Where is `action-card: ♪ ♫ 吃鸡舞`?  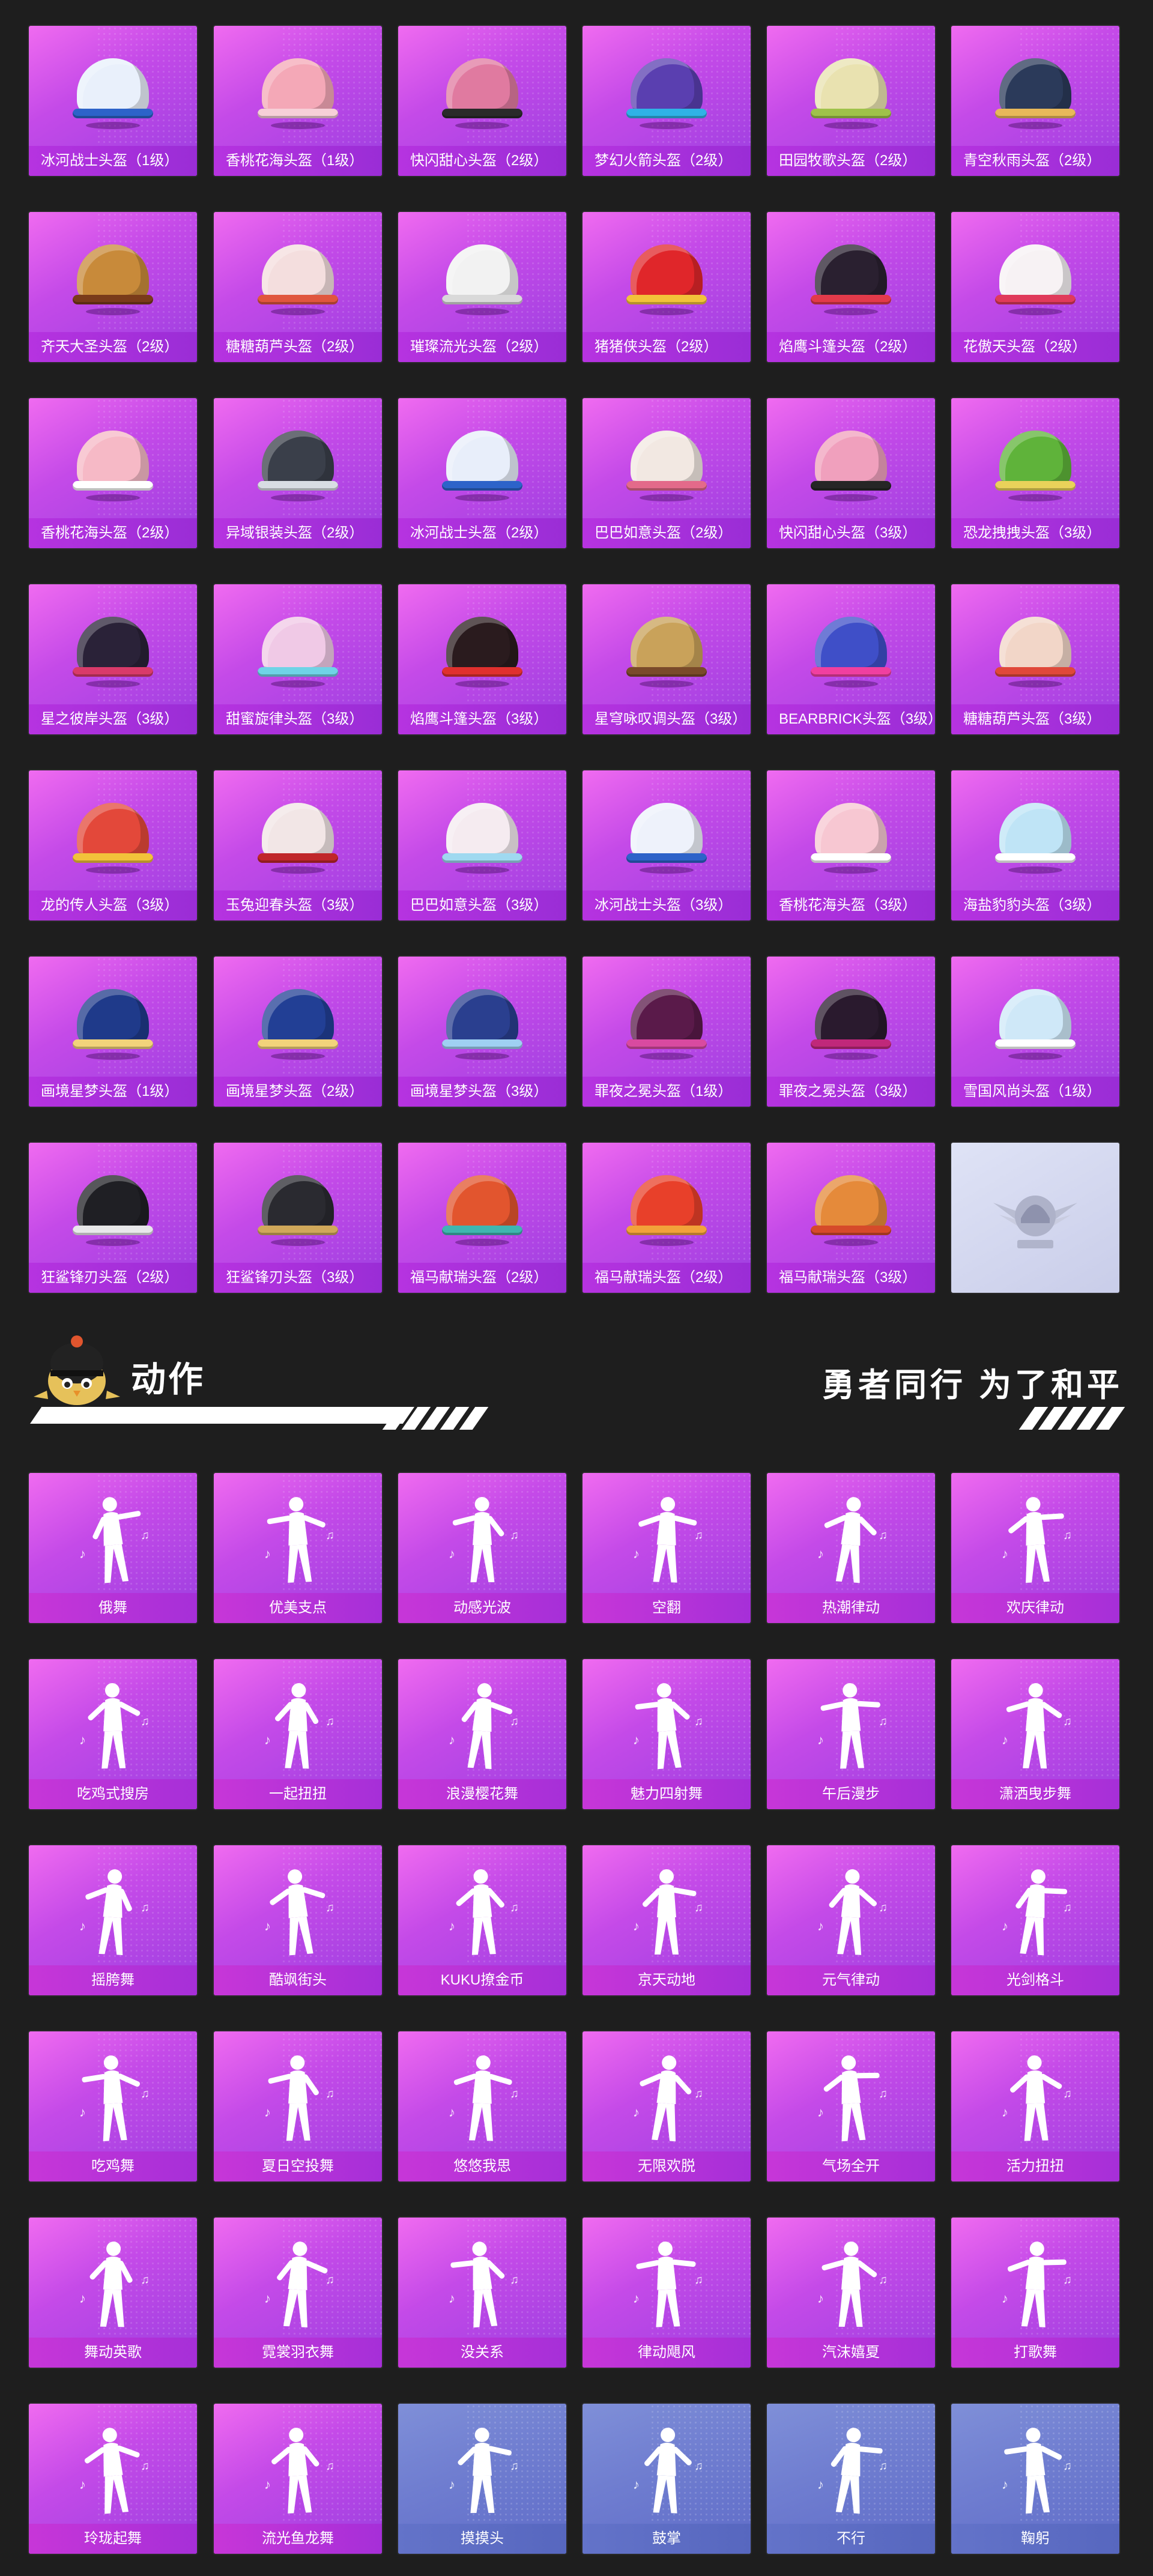
action-card: ♪ ♫ 吃鸡舞 is located at coordinates (113, 2106).